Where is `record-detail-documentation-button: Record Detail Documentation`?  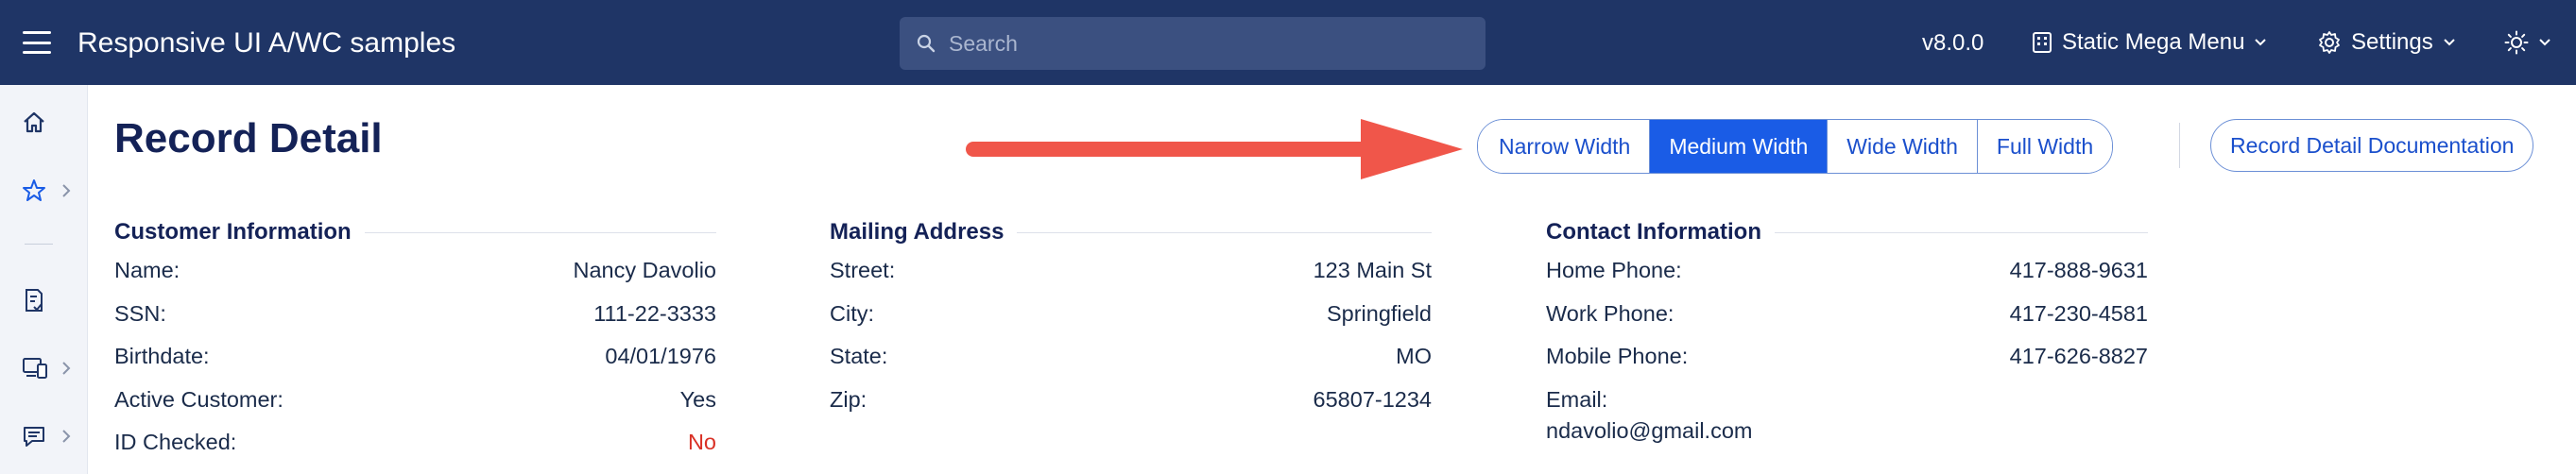 record-detail-documentation-button: Record Detail Documentation is located at coordinates (2372, 145).